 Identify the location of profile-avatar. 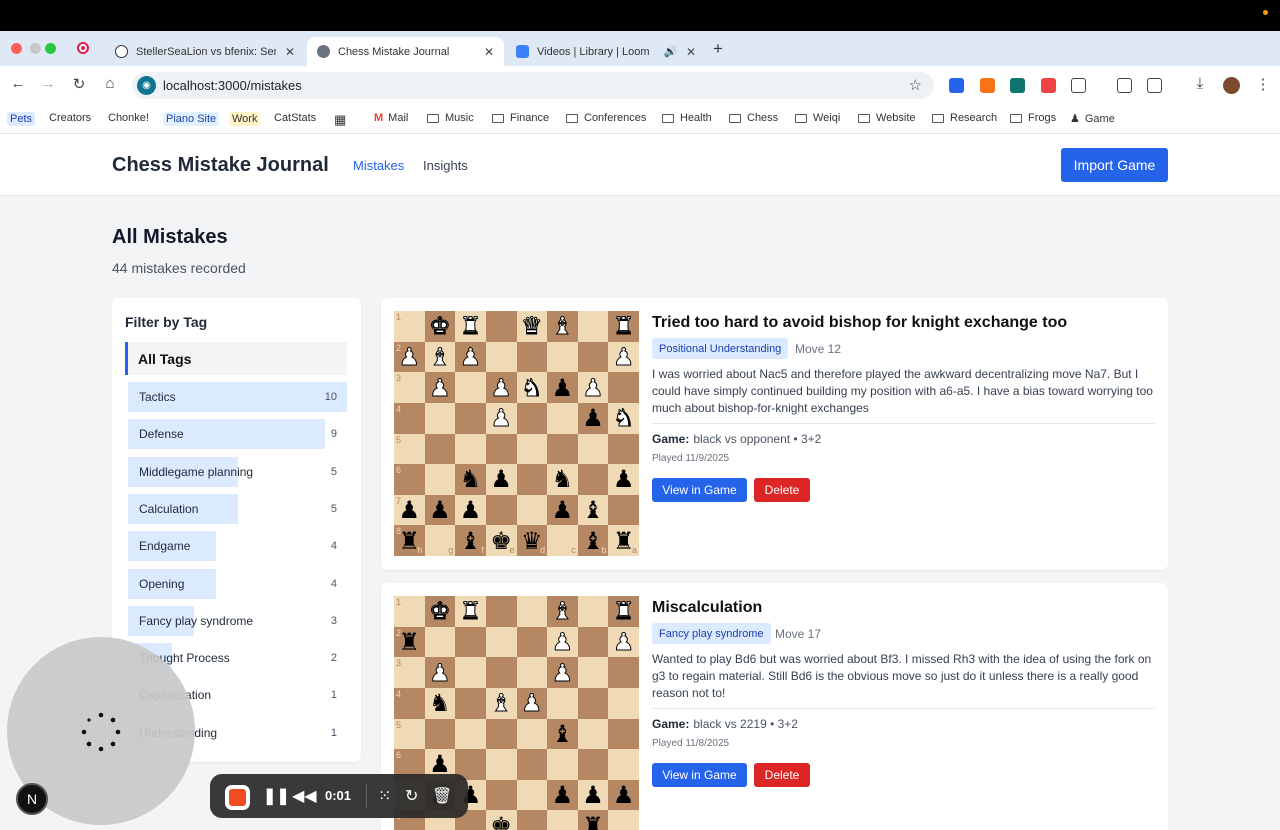
(1231, 85).